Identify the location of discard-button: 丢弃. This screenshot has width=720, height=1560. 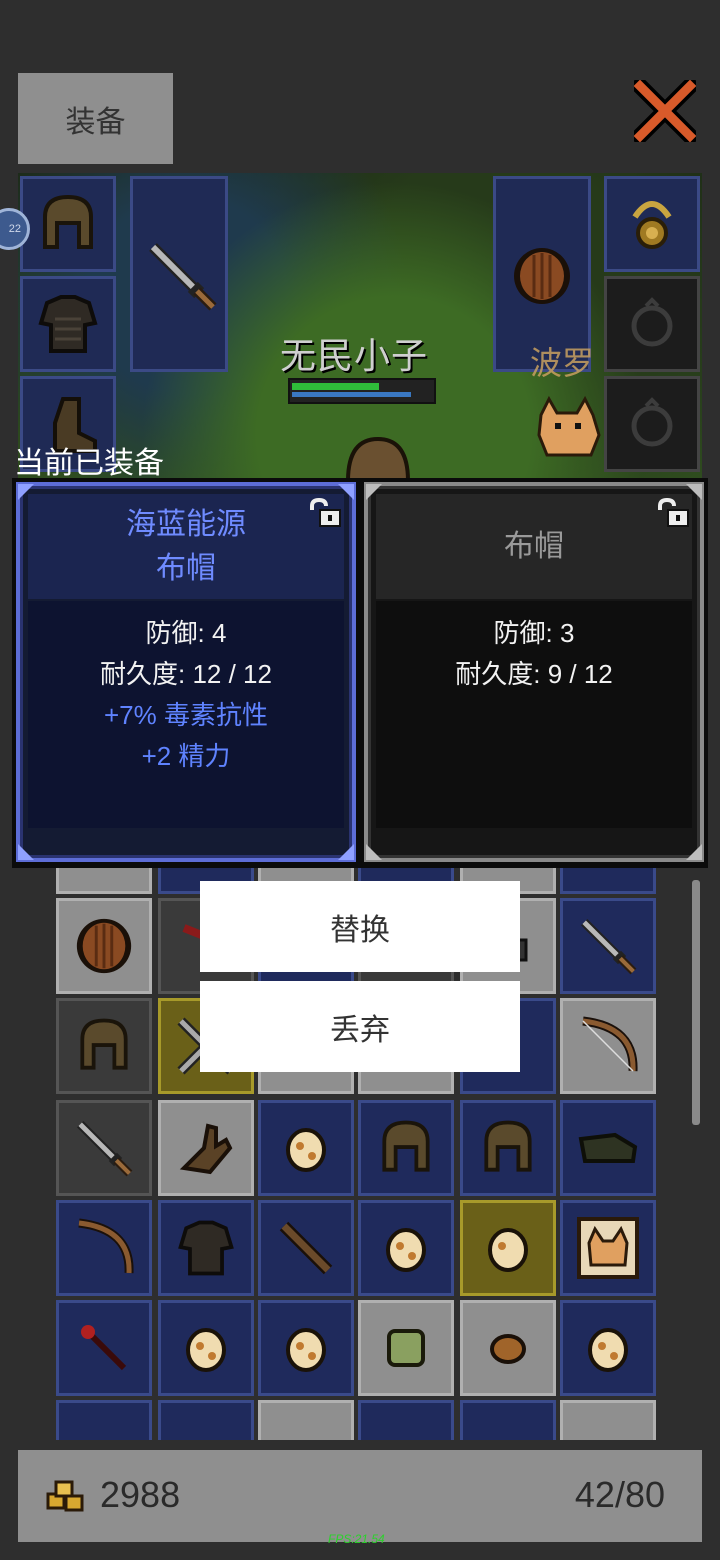
(360, 1026).